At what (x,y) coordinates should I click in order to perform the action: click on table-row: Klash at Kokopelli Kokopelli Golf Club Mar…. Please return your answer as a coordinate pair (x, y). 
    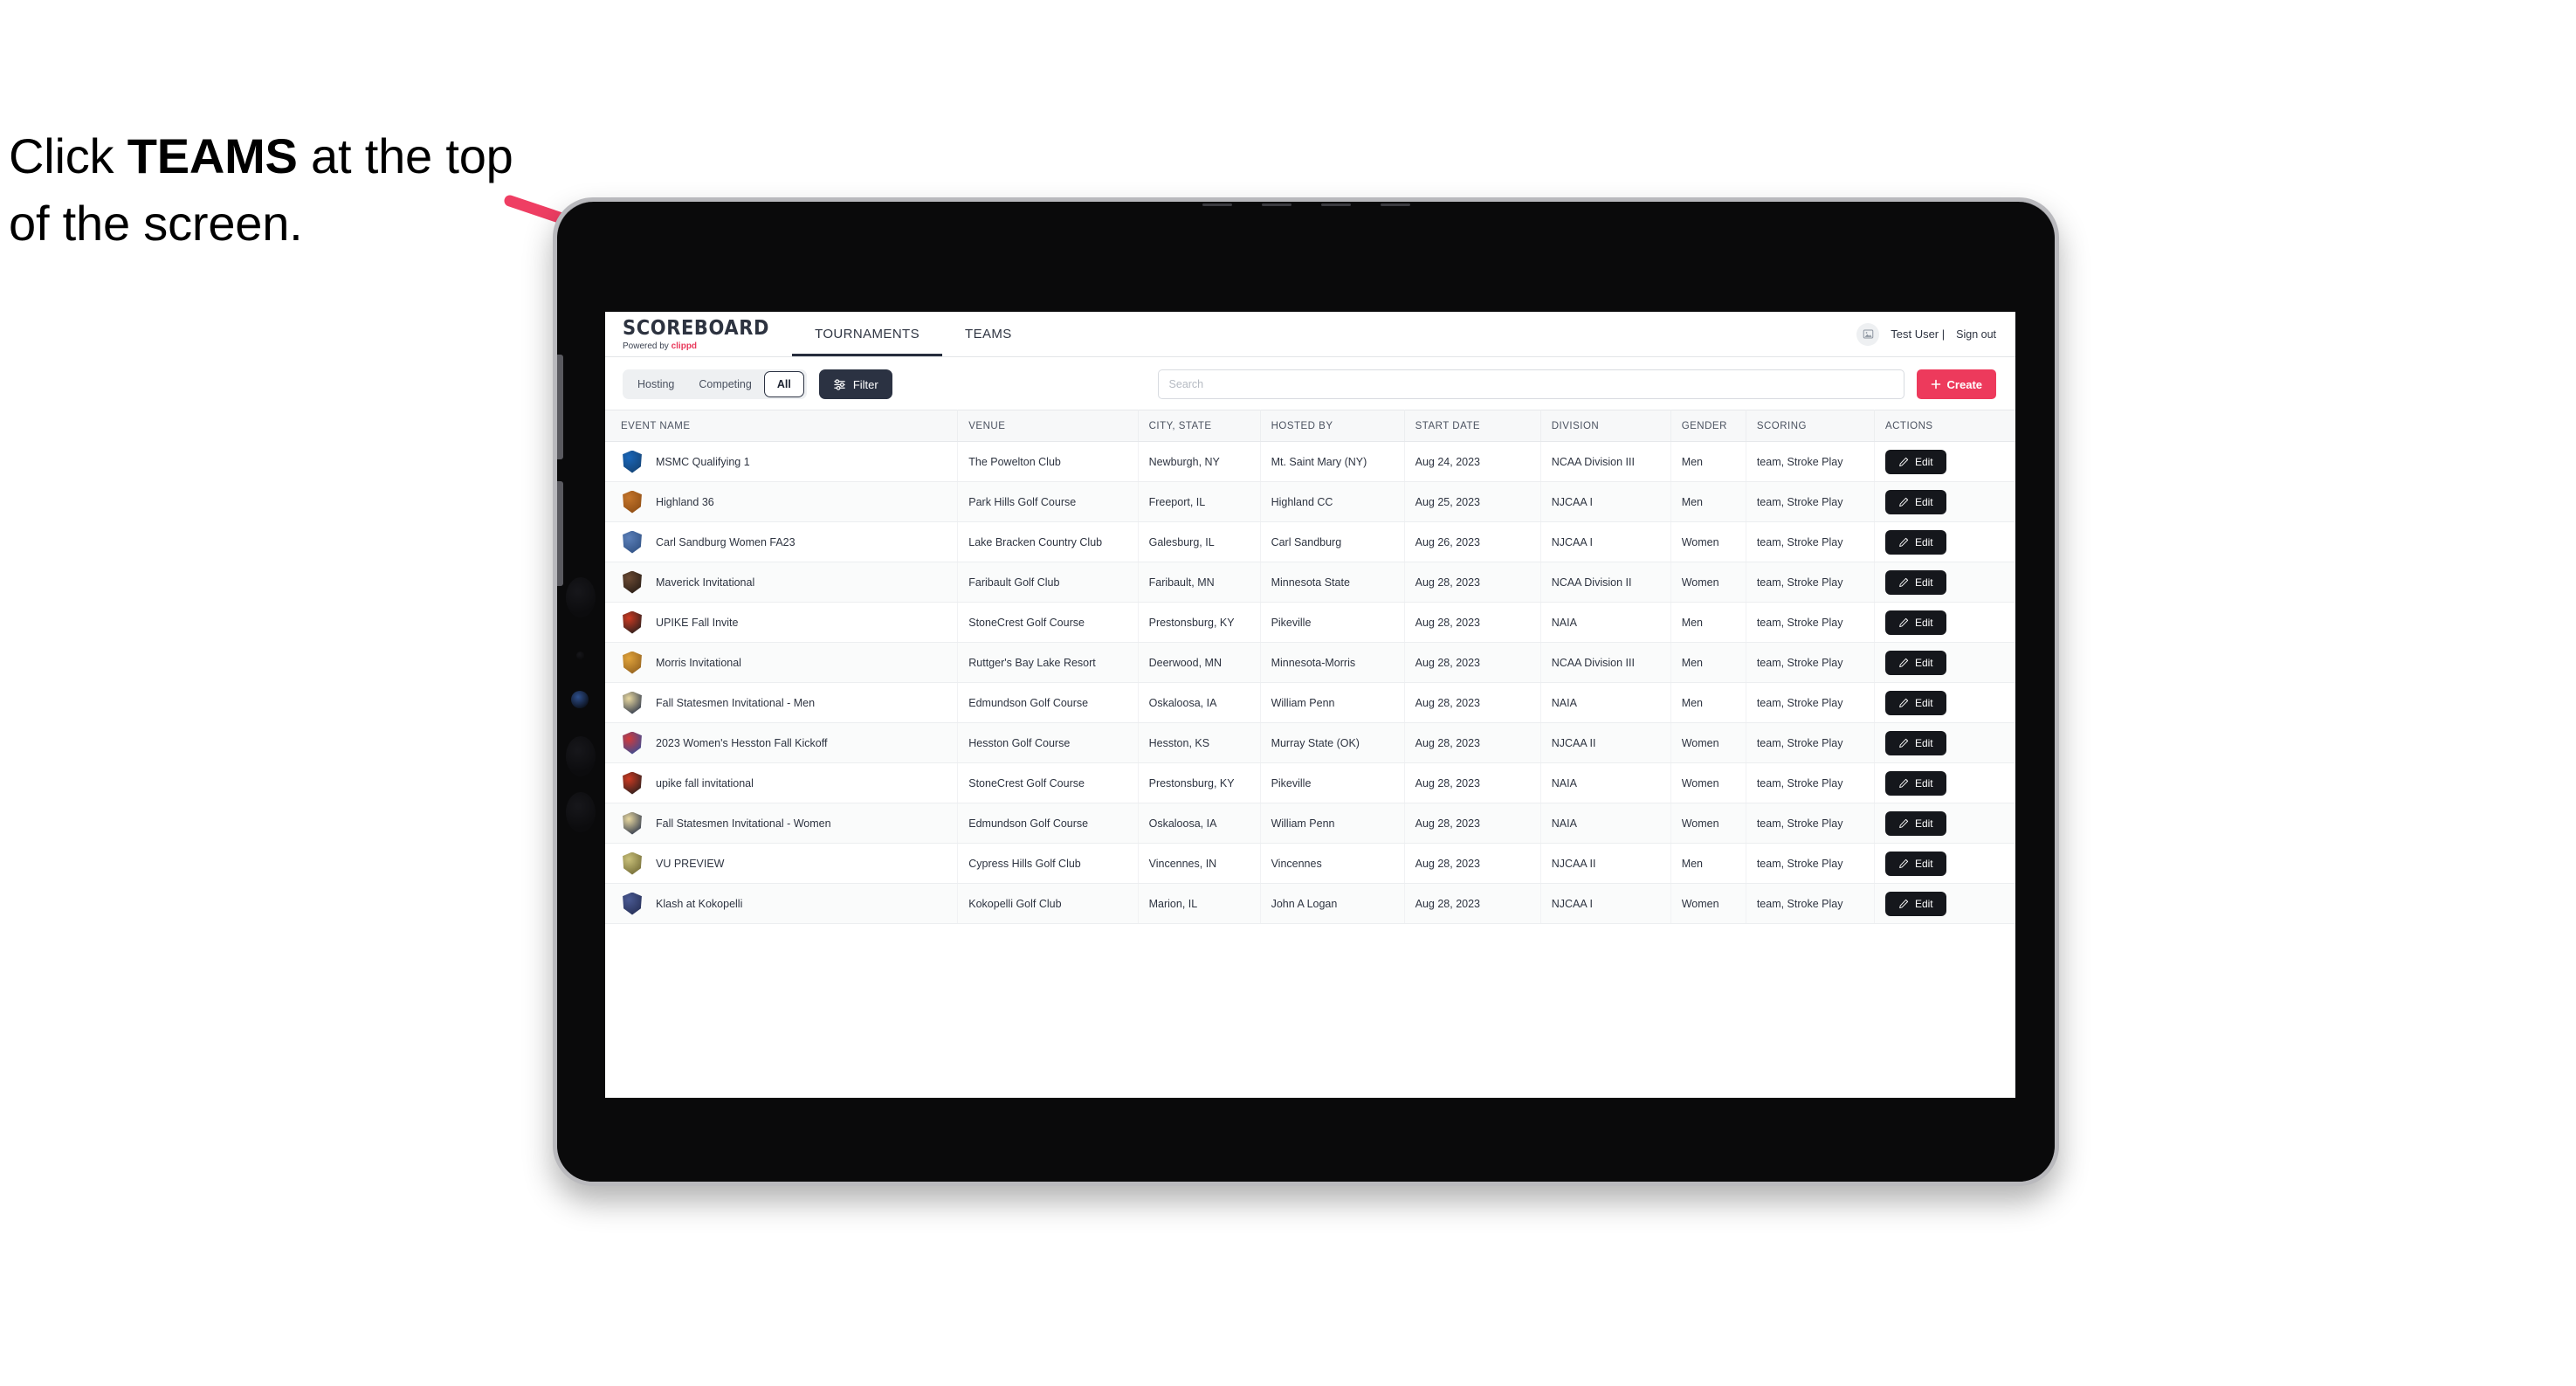
    Looking at the image, I should click on (1310, 903).